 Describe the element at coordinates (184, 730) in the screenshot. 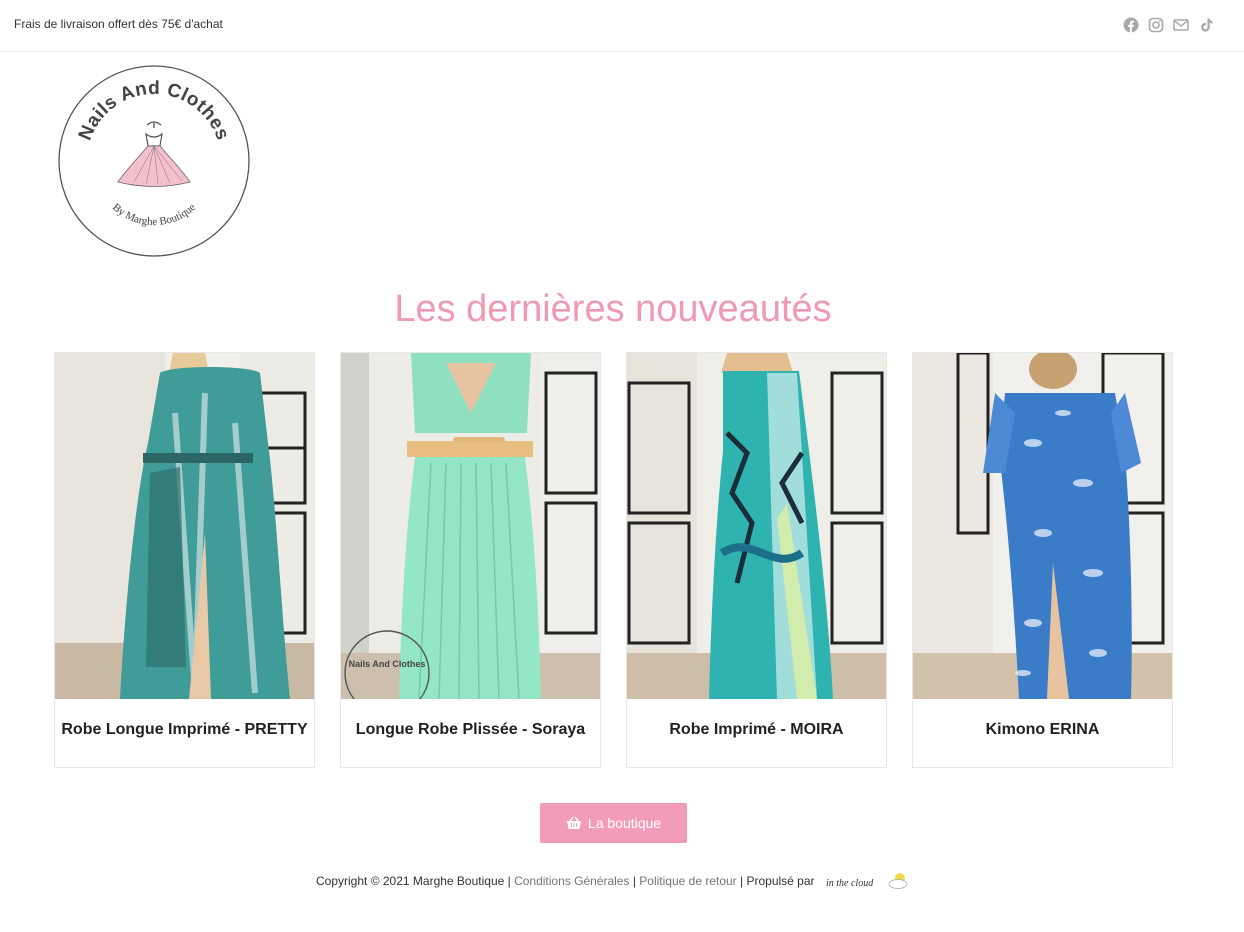

I see `product-name: Robe Longue Imprimé - PRETTY` at that location.